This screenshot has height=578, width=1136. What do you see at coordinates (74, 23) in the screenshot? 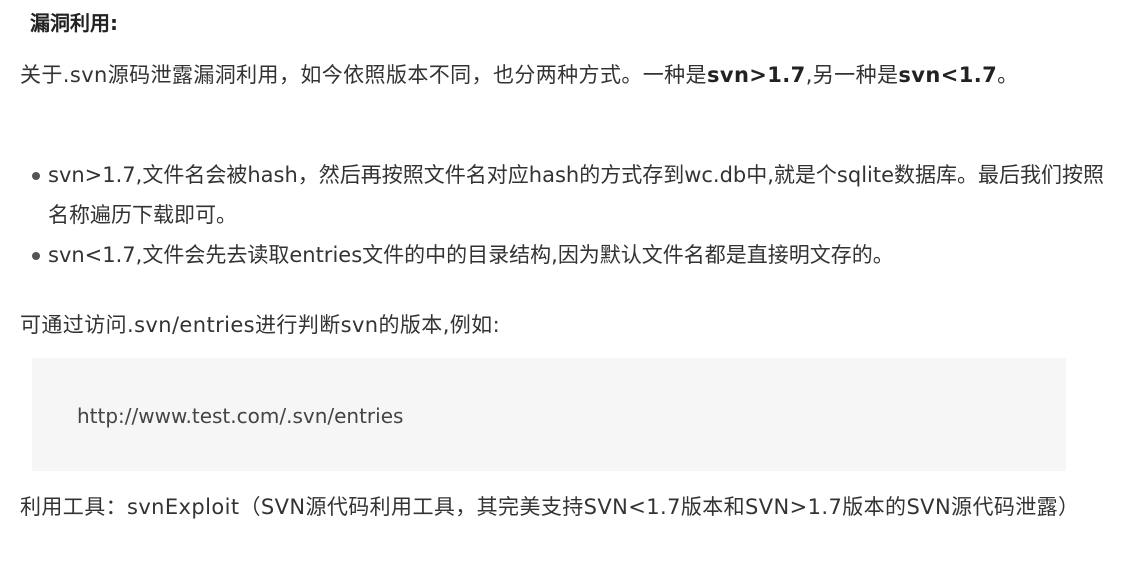
I see `section-heading: 漏洞利用:` at bounding box center [74, 23].